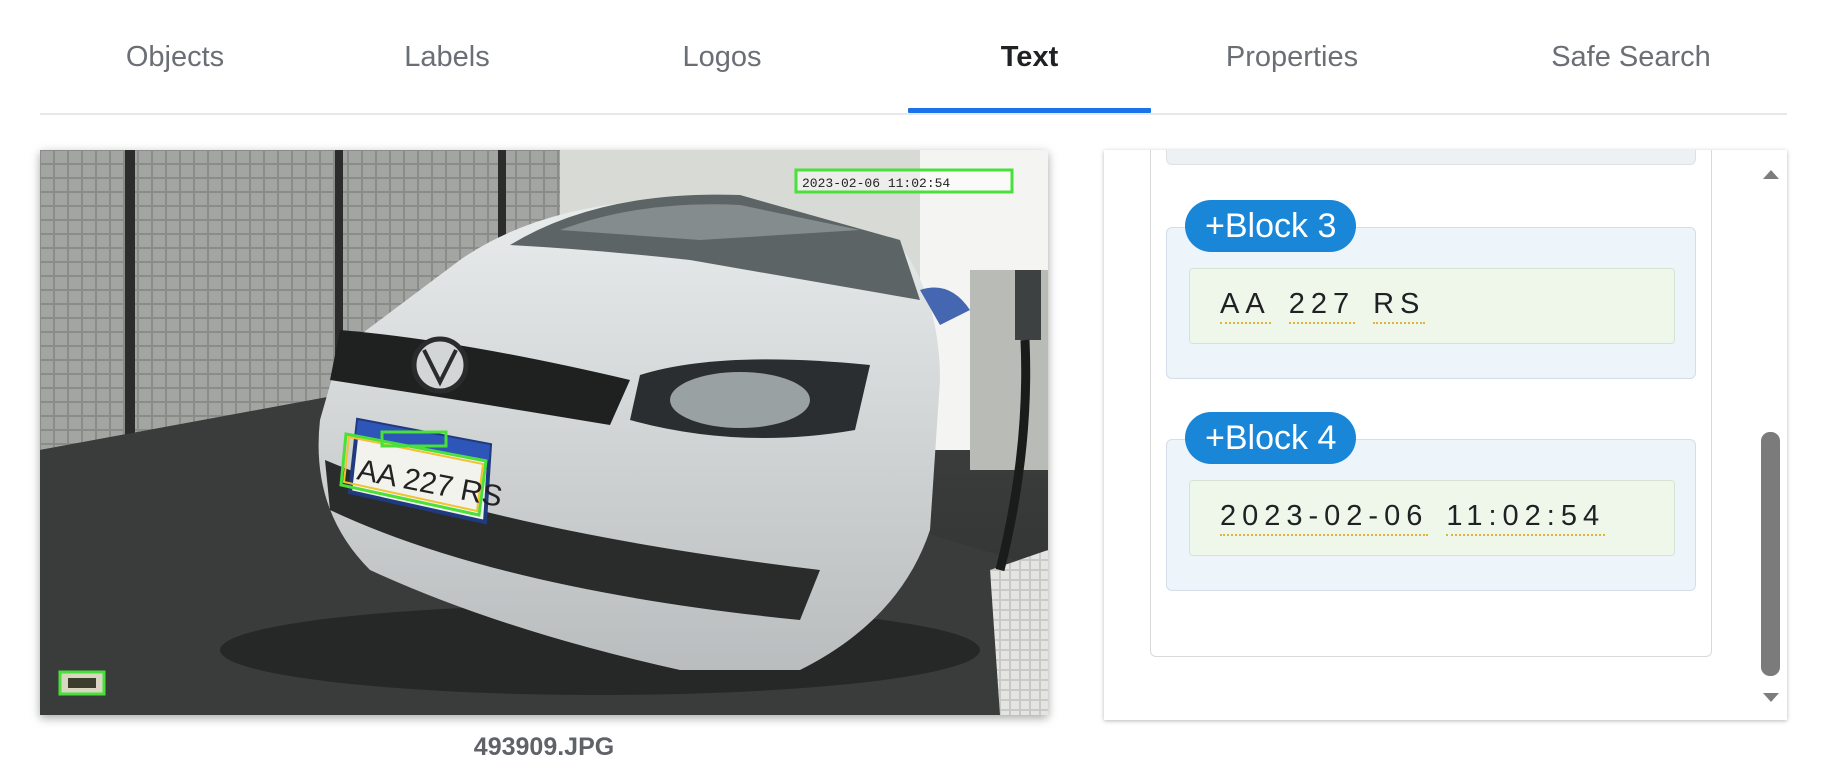  What do you see at coordinates (1432, 306) in the screenshot?
I see `block-3-text: AA 227 RS` at bounding box center [1432, 306].